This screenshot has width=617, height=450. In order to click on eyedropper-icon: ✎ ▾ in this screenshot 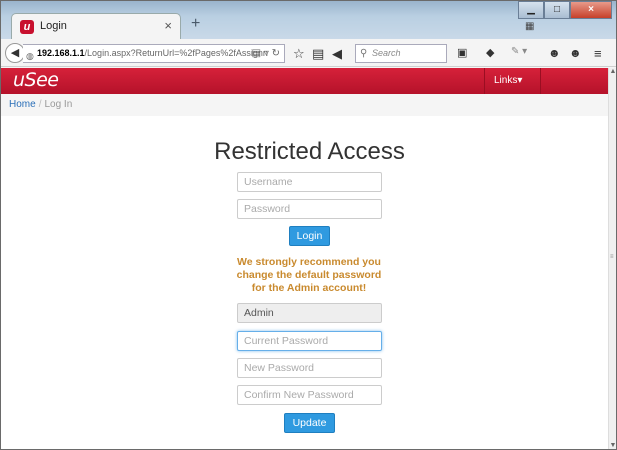, I will do `click(519, 51)`.